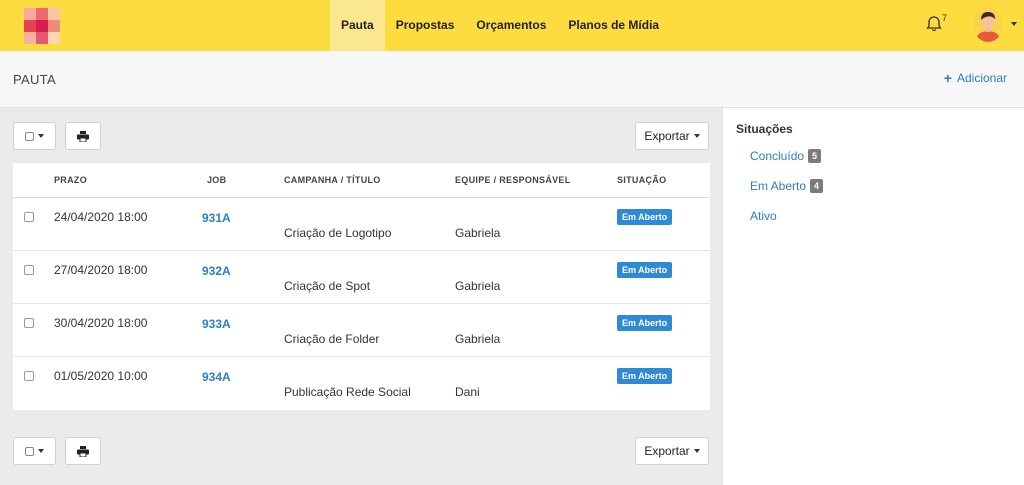  I want to click on row-prazo: 30/04/2020 18:00, so click(101, 323).